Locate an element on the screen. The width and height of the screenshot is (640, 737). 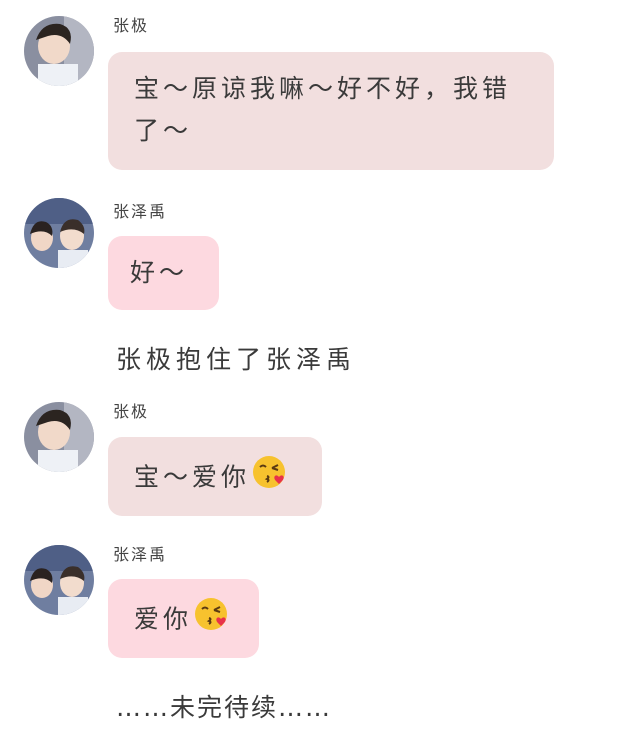
message-bubble: 宝～爱你 is located at coordinates (215, 476).